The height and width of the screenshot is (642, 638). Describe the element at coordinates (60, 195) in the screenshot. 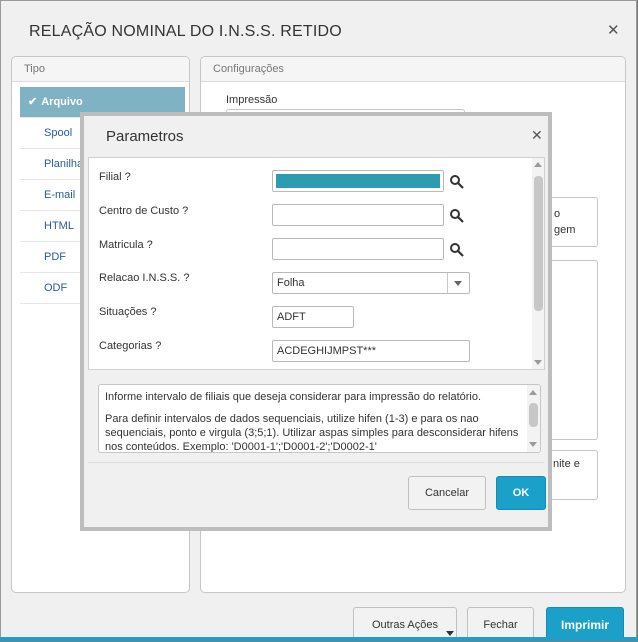

I see `tipo-item-label: E-mail` at that location.